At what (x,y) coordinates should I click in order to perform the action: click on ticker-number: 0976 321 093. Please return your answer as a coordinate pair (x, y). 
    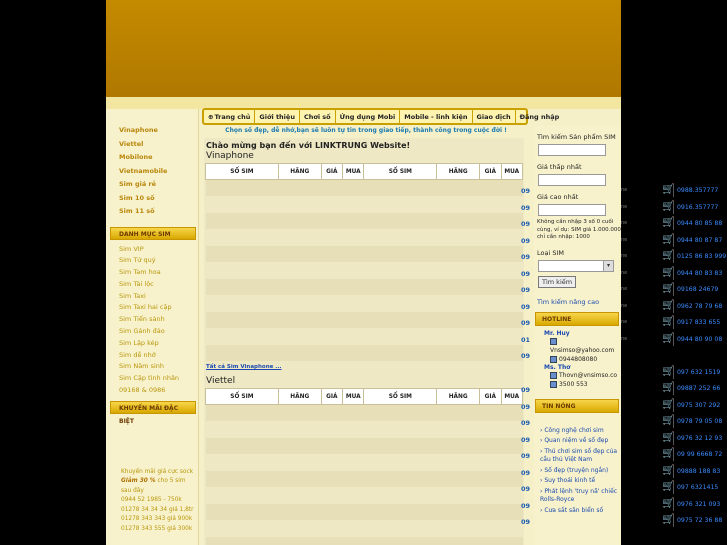
    Looking at the image, I should click on (698, 504).